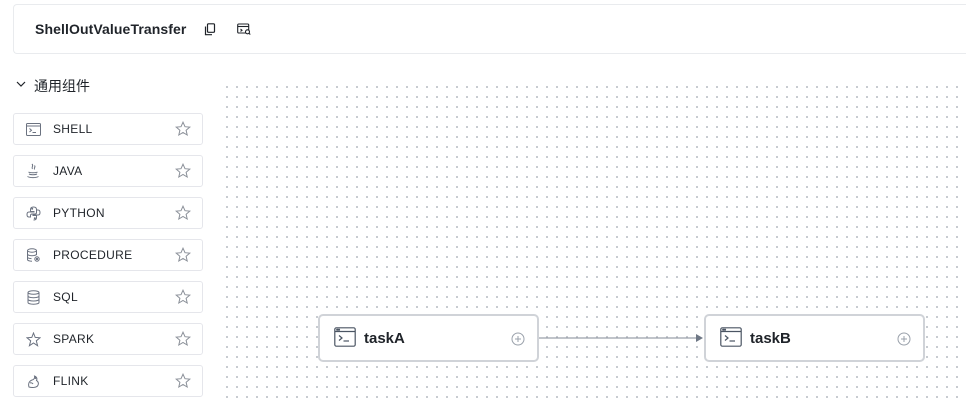 The width and height of the screenshot is (966, 407). Describe the element at coordinates (111, 29) in the screenshot. I see `workflow-name: ShellOutValueTransfer` at that location.